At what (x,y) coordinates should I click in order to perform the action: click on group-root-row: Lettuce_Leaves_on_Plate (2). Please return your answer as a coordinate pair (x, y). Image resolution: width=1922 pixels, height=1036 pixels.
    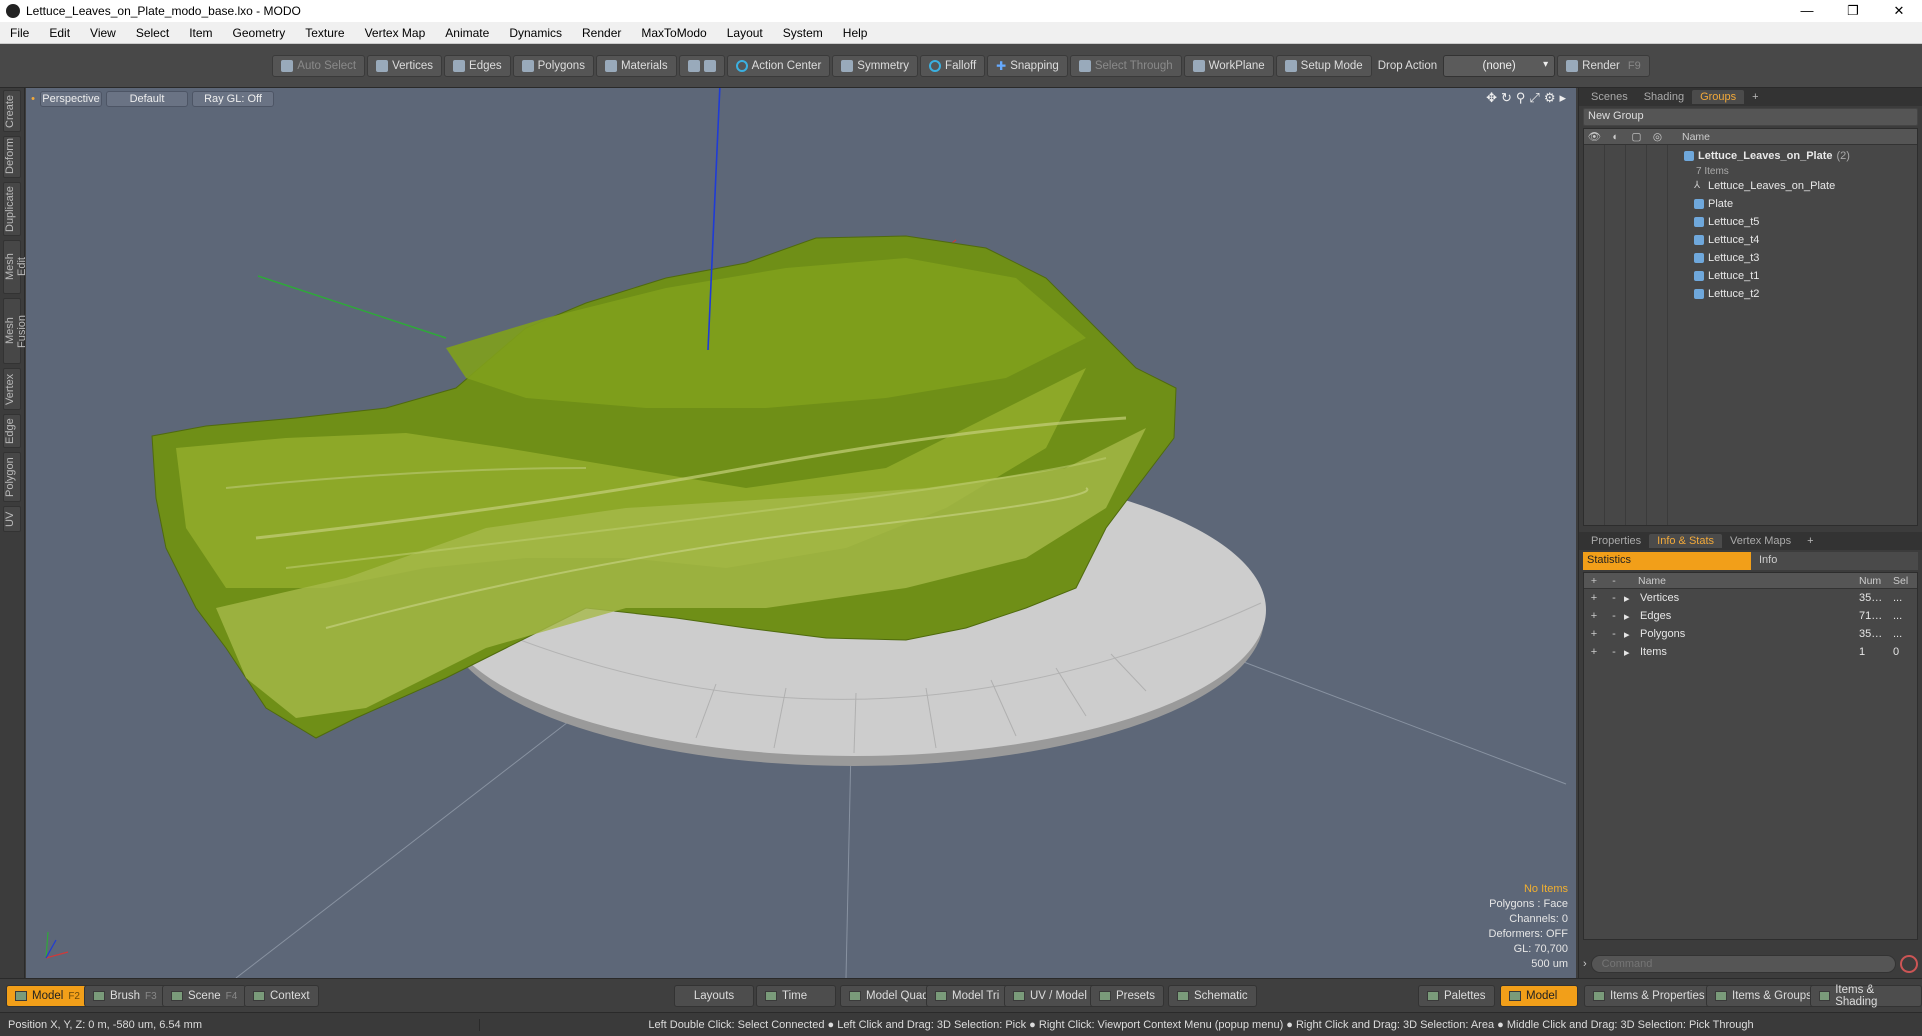
    Looking at the image, I should click on (1800, 156).